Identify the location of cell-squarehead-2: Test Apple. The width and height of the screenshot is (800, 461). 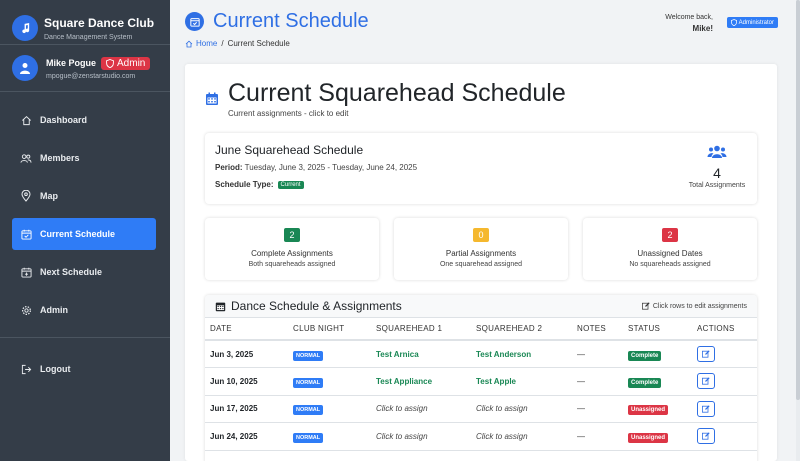
(521, 381).